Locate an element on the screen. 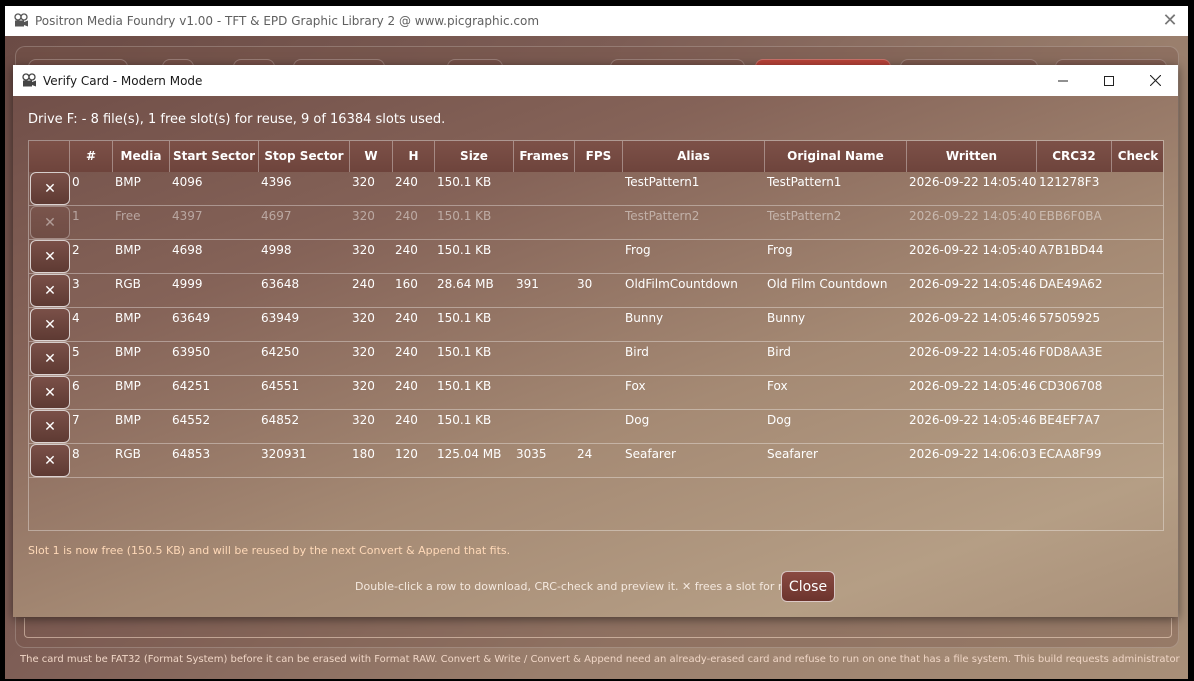 This screenshot has width=1194, height=681. cell-original-name: TestPattern1 is located at coordinates (804, 182).